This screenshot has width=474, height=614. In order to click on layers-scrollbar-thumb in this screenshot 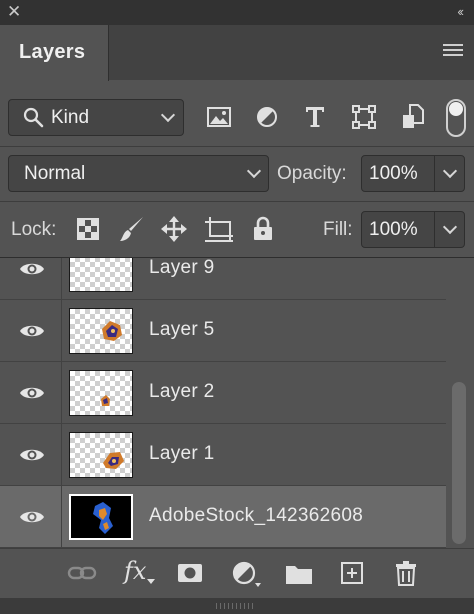, I will do `click(459, 463)`.